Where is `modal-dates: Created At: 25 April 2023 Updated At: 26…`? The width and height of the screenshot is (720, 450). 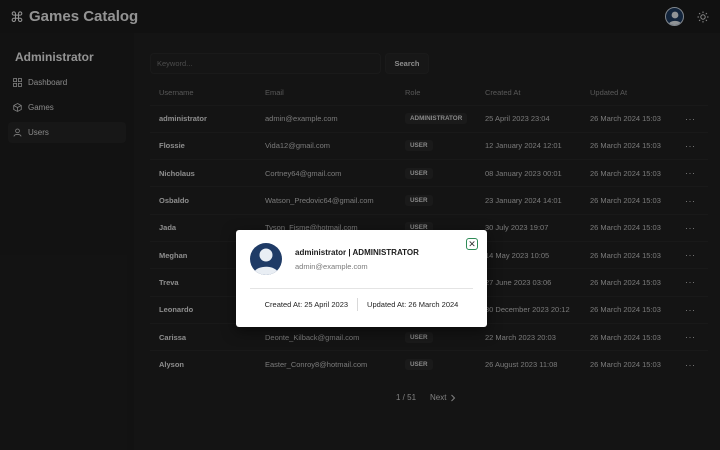
modal-dates: Created At: 25 April 2023 Updated At: 26… is located at coordinates (361, 304).